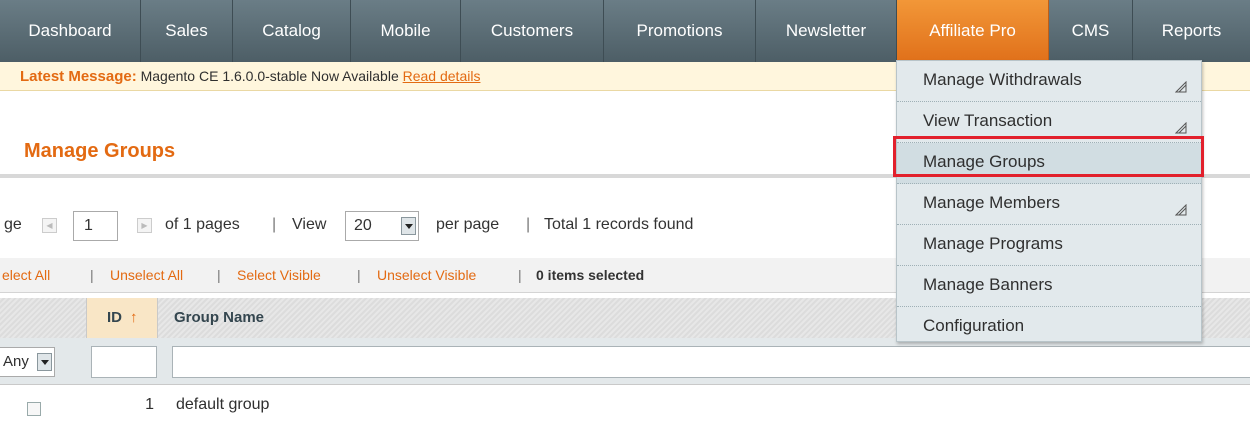 The width and height of the screenshot is (1250, 422). I want to click on sort-arrow-icon: ↑, so click(134, 317).